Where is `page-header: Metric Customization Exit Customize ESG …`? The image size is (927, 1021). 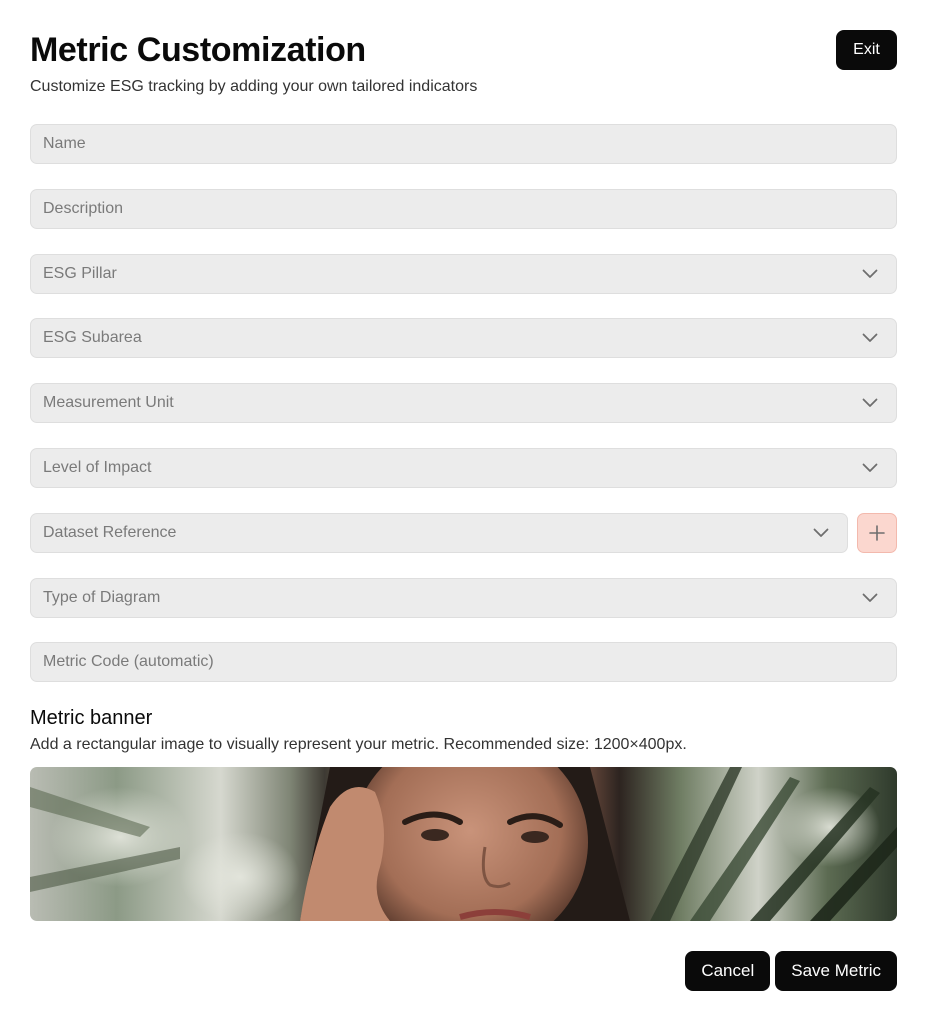
page-header: Metric Customization Exit Customize ESG … is located at coordinates (463, 62).